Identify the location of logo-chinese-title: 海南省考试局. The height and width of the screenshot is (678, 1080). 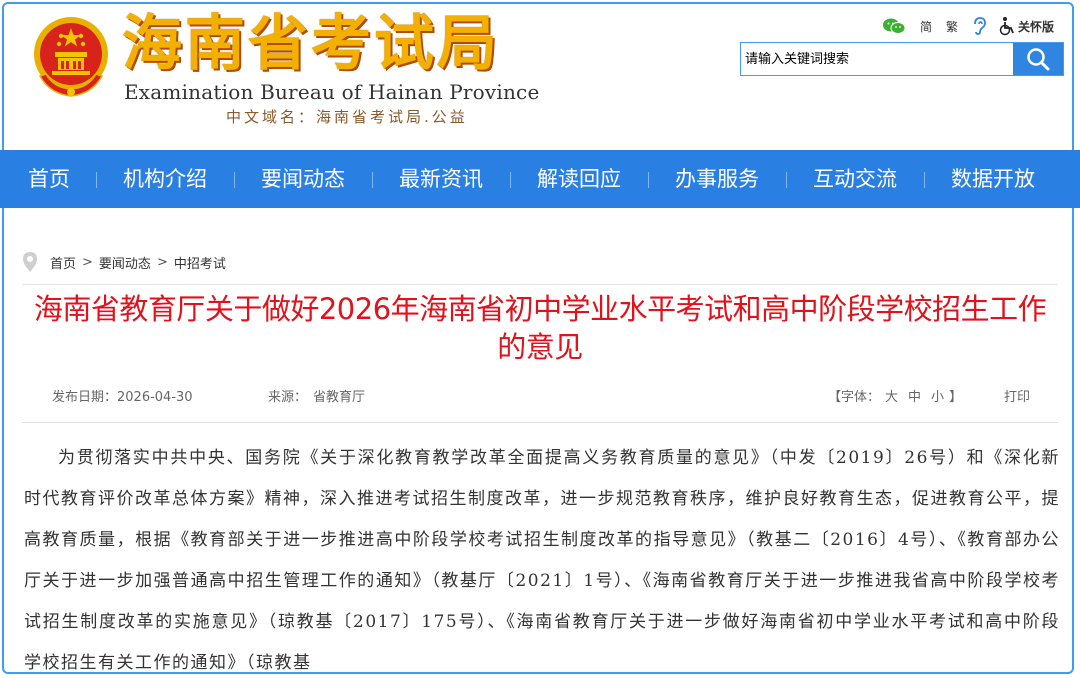
(311, 44).